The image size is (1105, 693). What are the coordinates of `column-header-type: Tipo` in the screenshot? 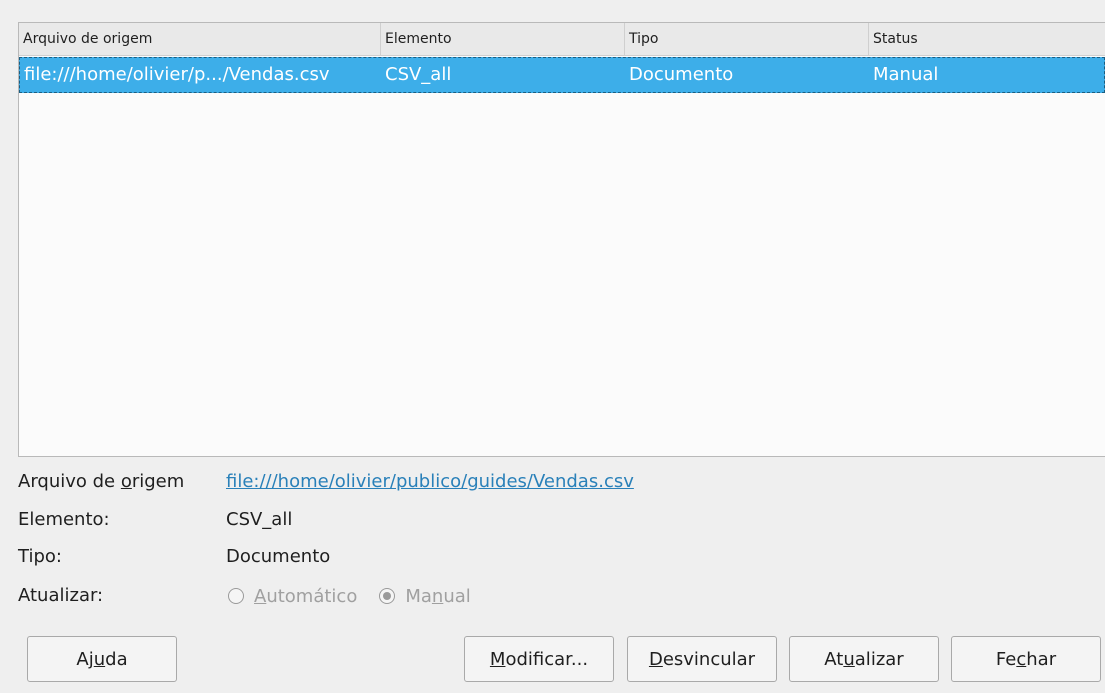 It's located at (747, 39).